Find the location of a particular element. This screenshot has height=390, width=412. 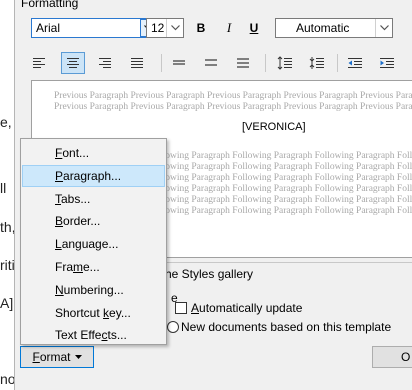

menu-item-access-key: L is located at coordinates (58, 244).